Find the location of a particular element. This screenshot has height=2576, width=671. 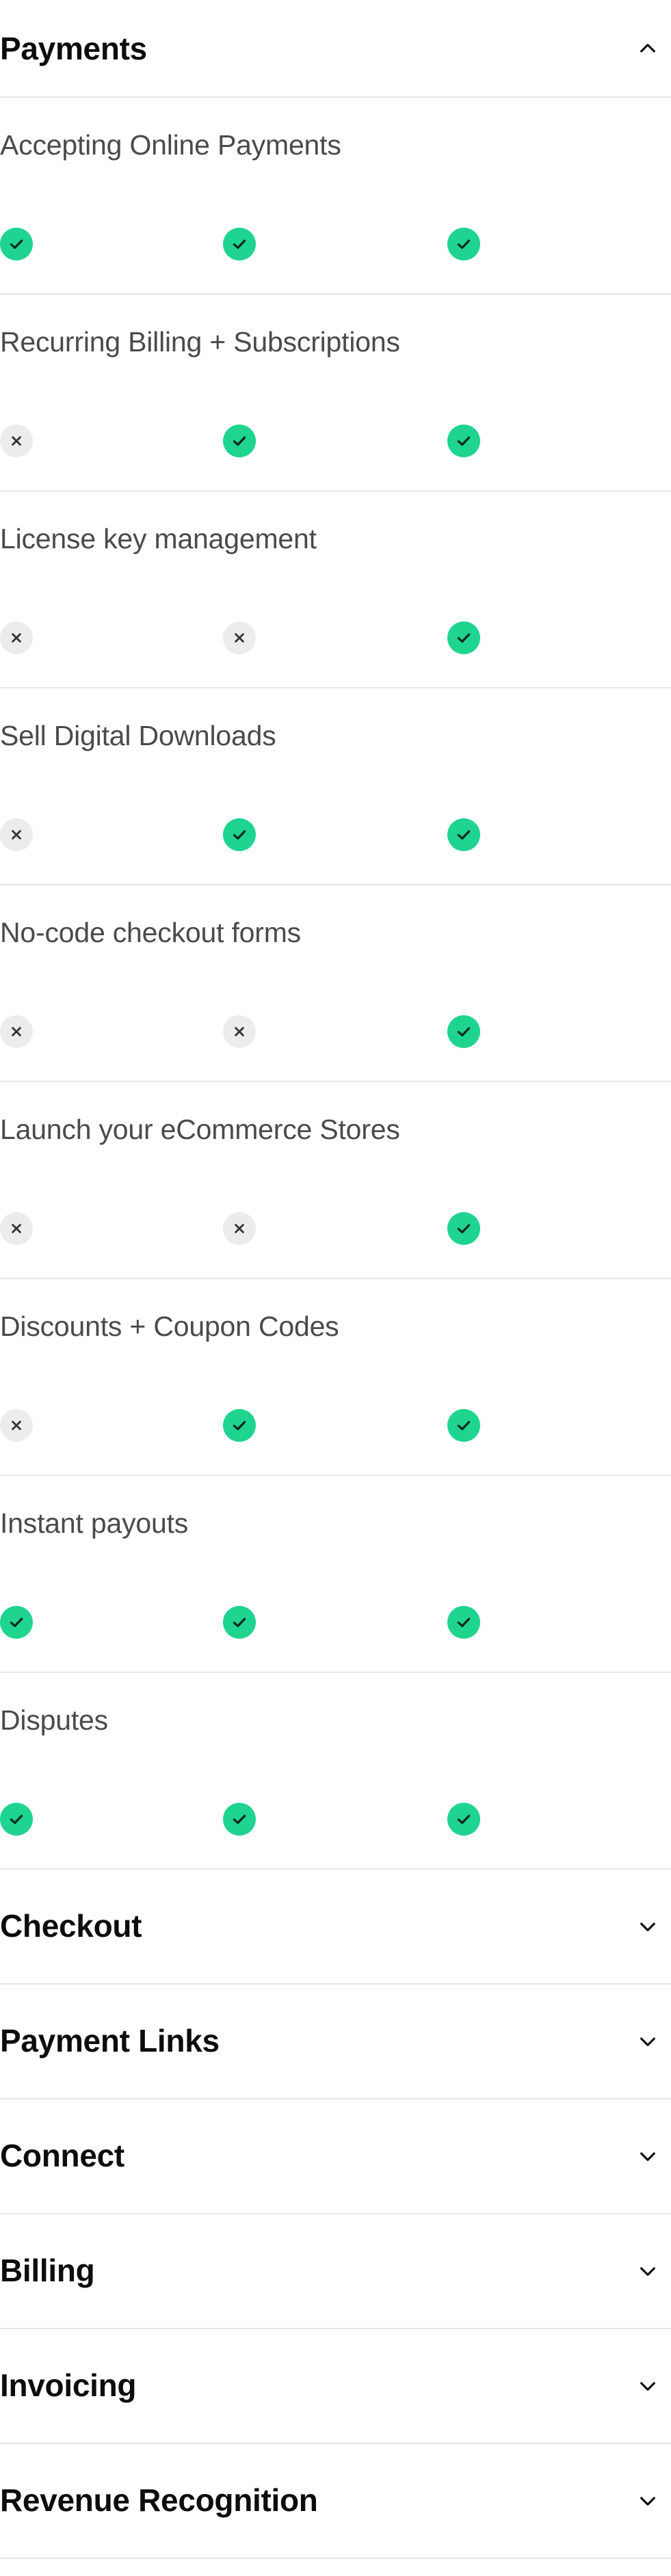

feature-label: No-code checkout forms is located at coordinates (150, 932).